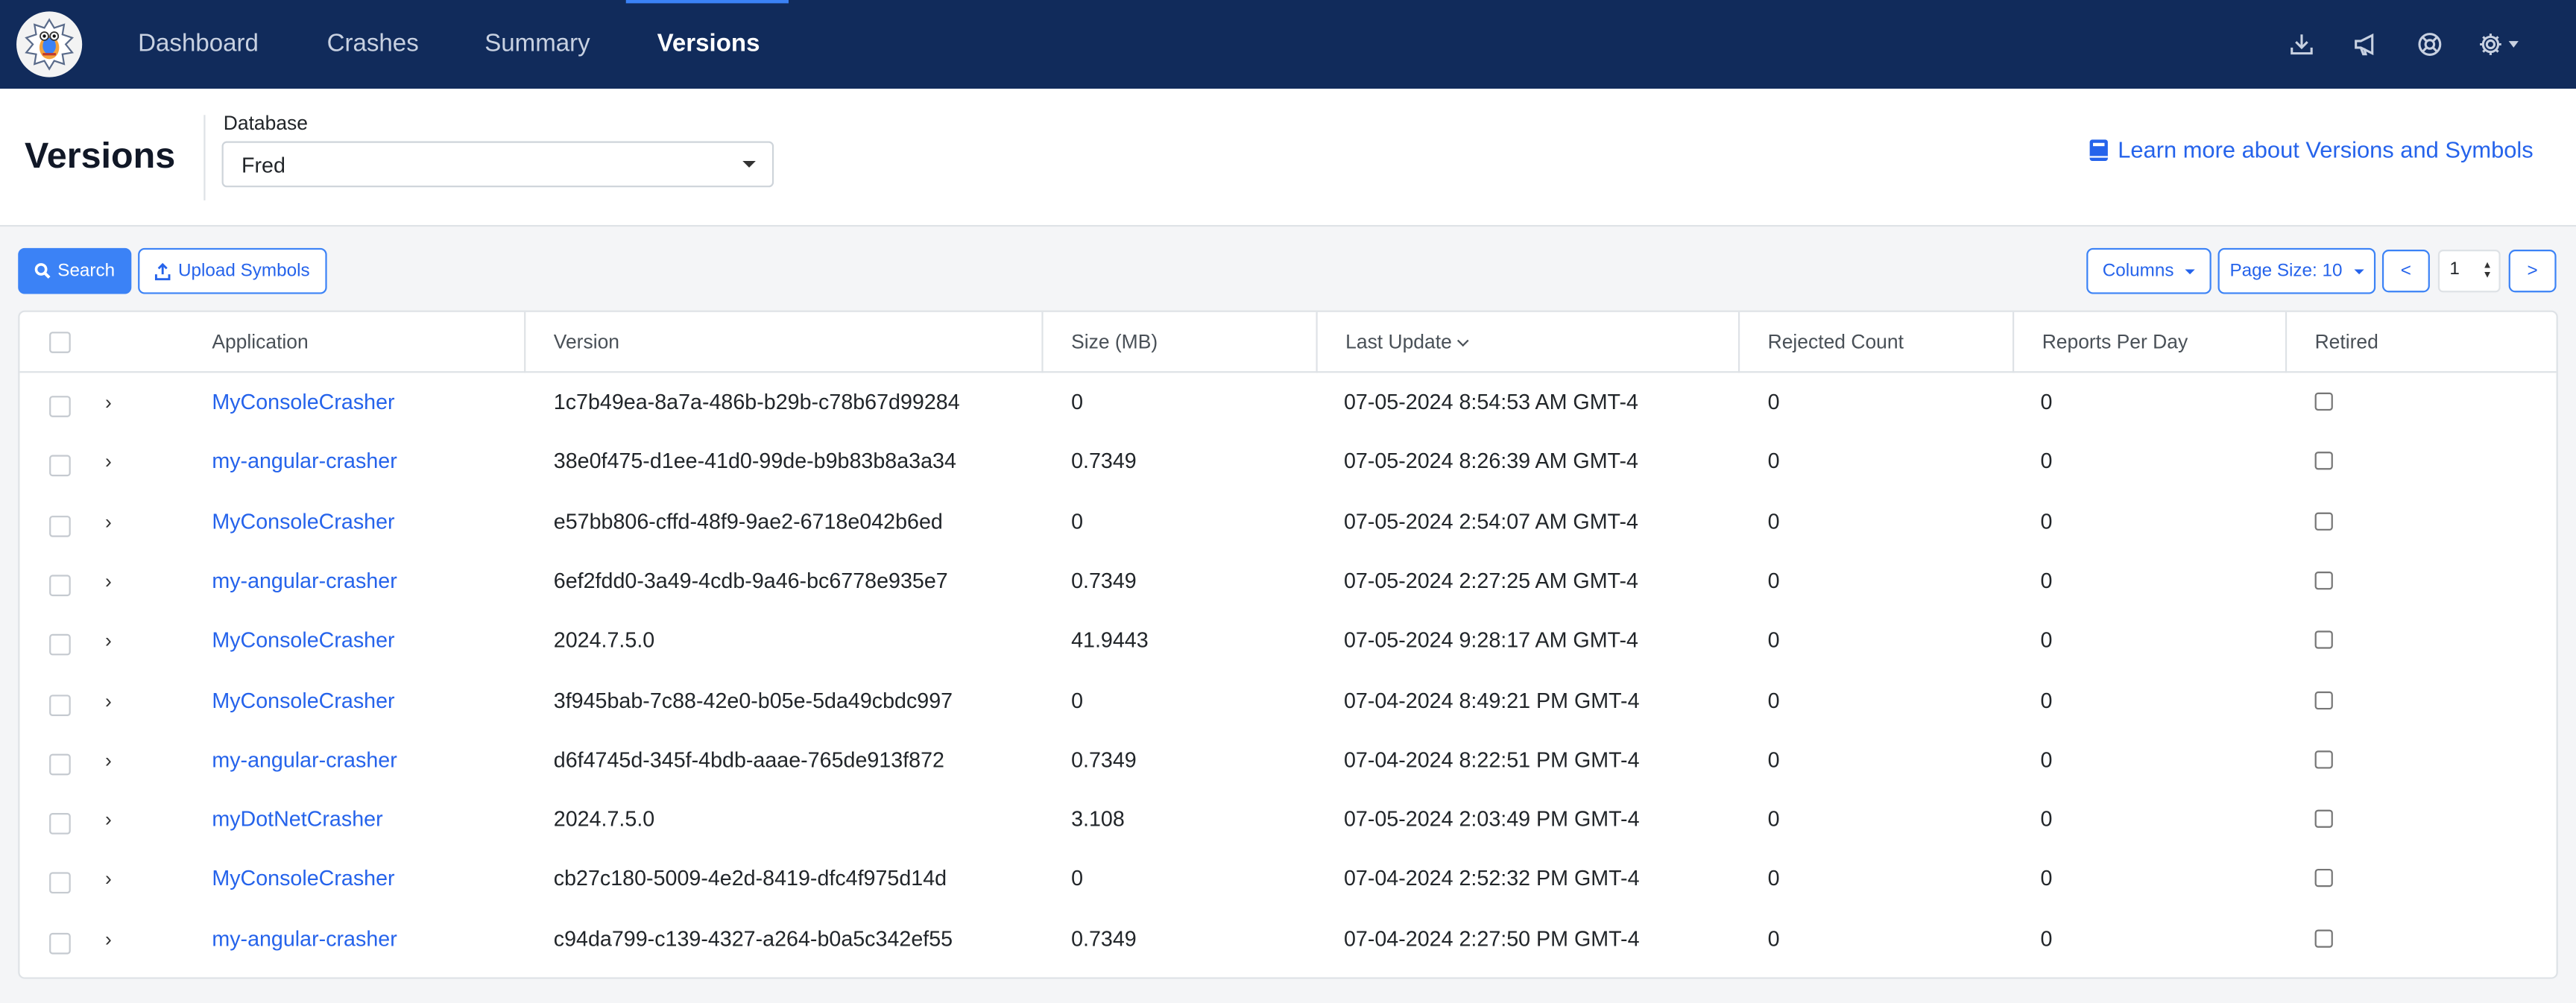 This screenshot has height=1003, width=2576. Describe the element at coordinates (2138, 271) in the screenshot. I see `columns-label: Columns` at that location.